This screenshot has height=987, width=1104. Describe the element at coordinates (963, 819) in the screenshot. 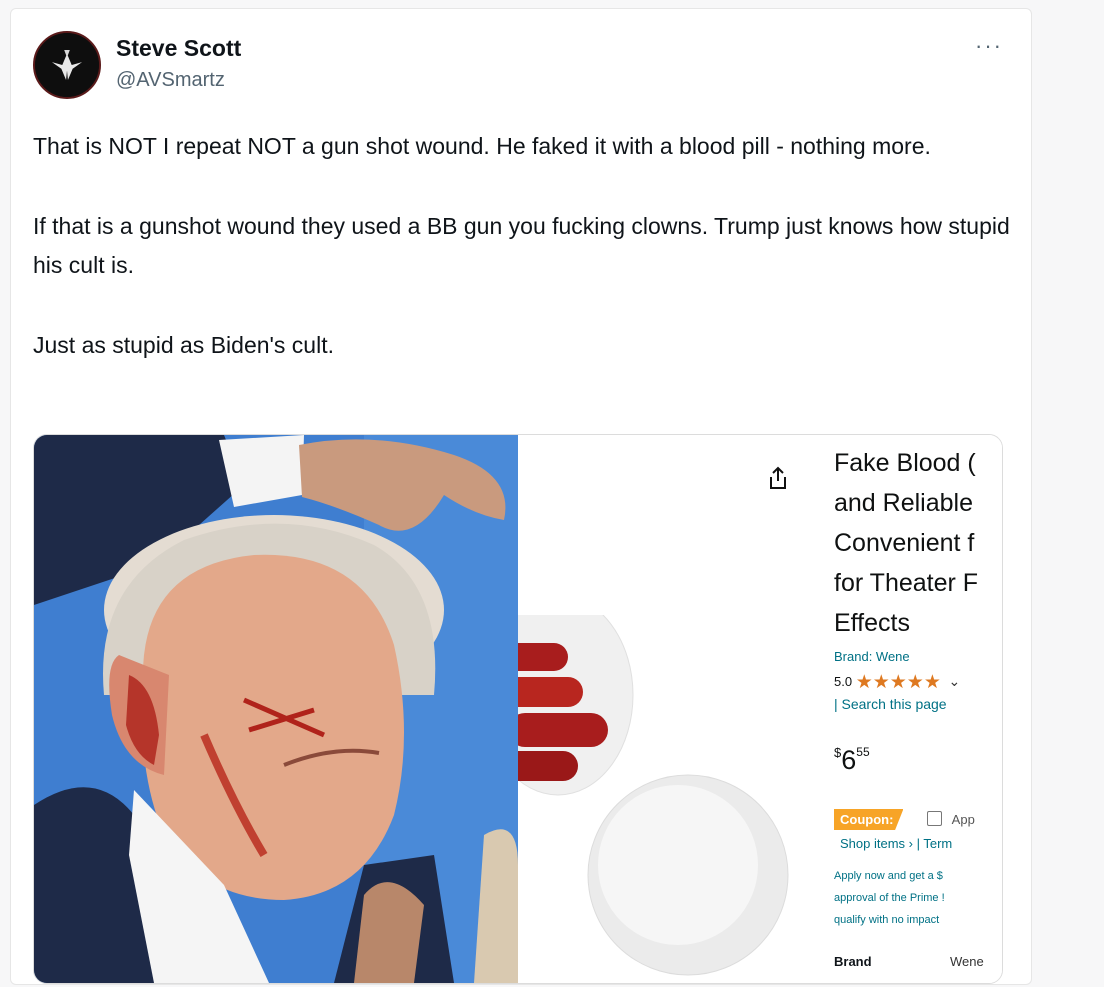

I see `apply-coupon-label: App` at that location.